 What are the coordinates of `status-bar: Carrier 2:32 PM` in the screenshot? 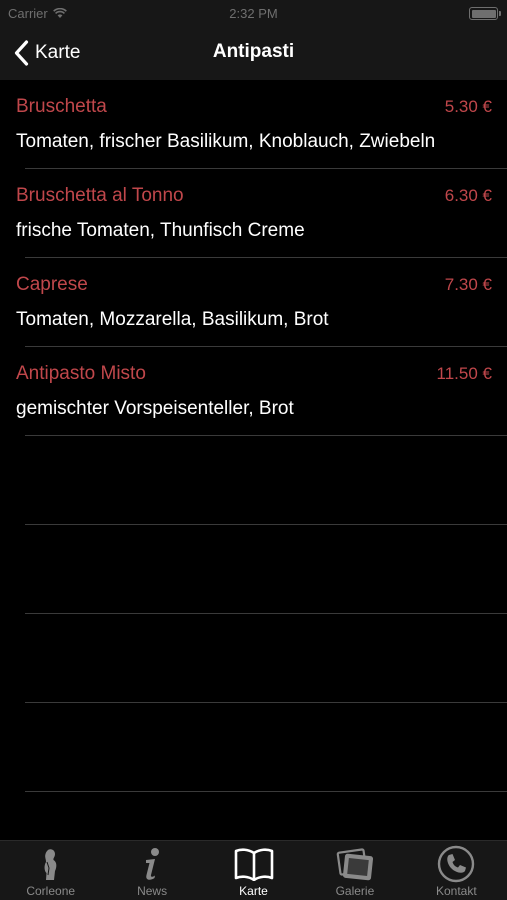 It's located at (253, 14).